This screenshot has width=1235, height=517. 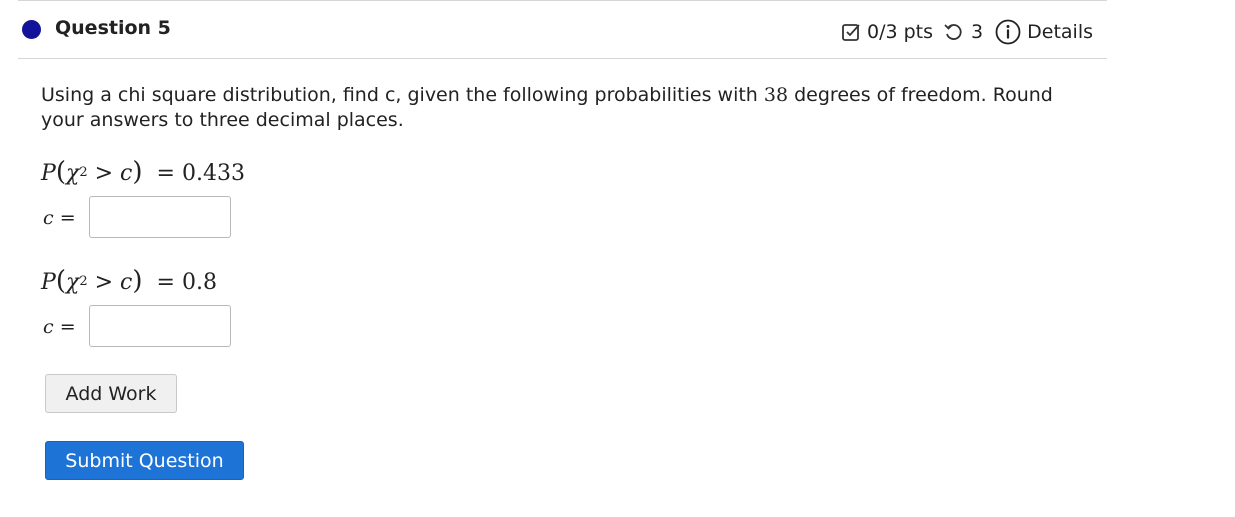 I want to click on answer-label-1: c =, so click(x=59, y=218).